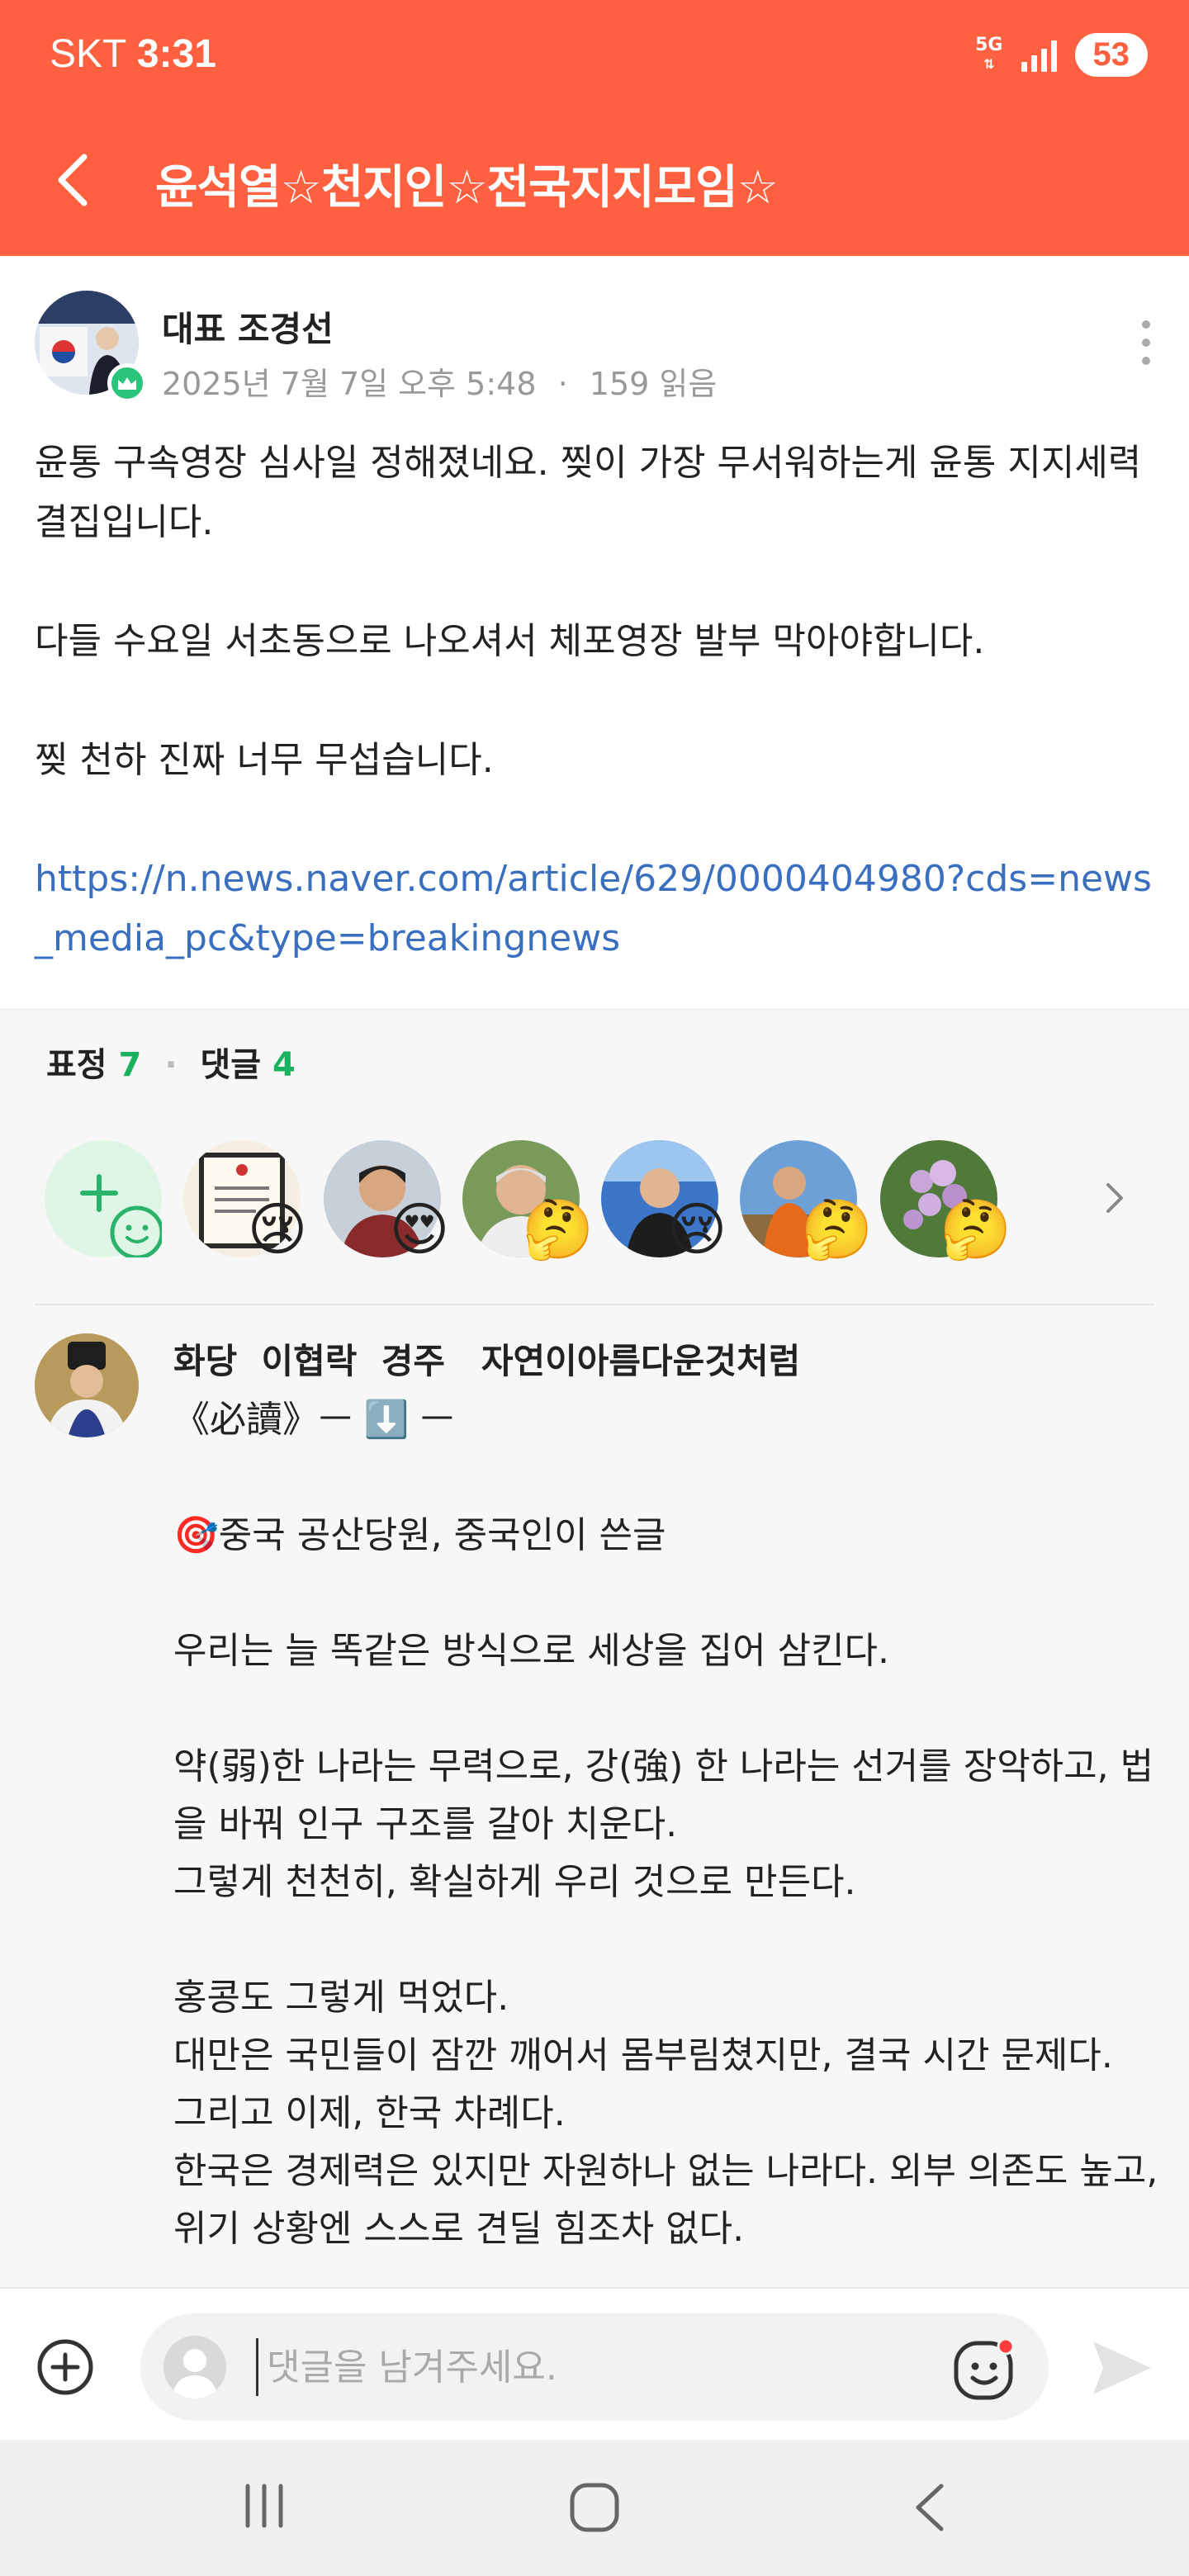  I want to click on back-arrow-icon, so click(76, 180).